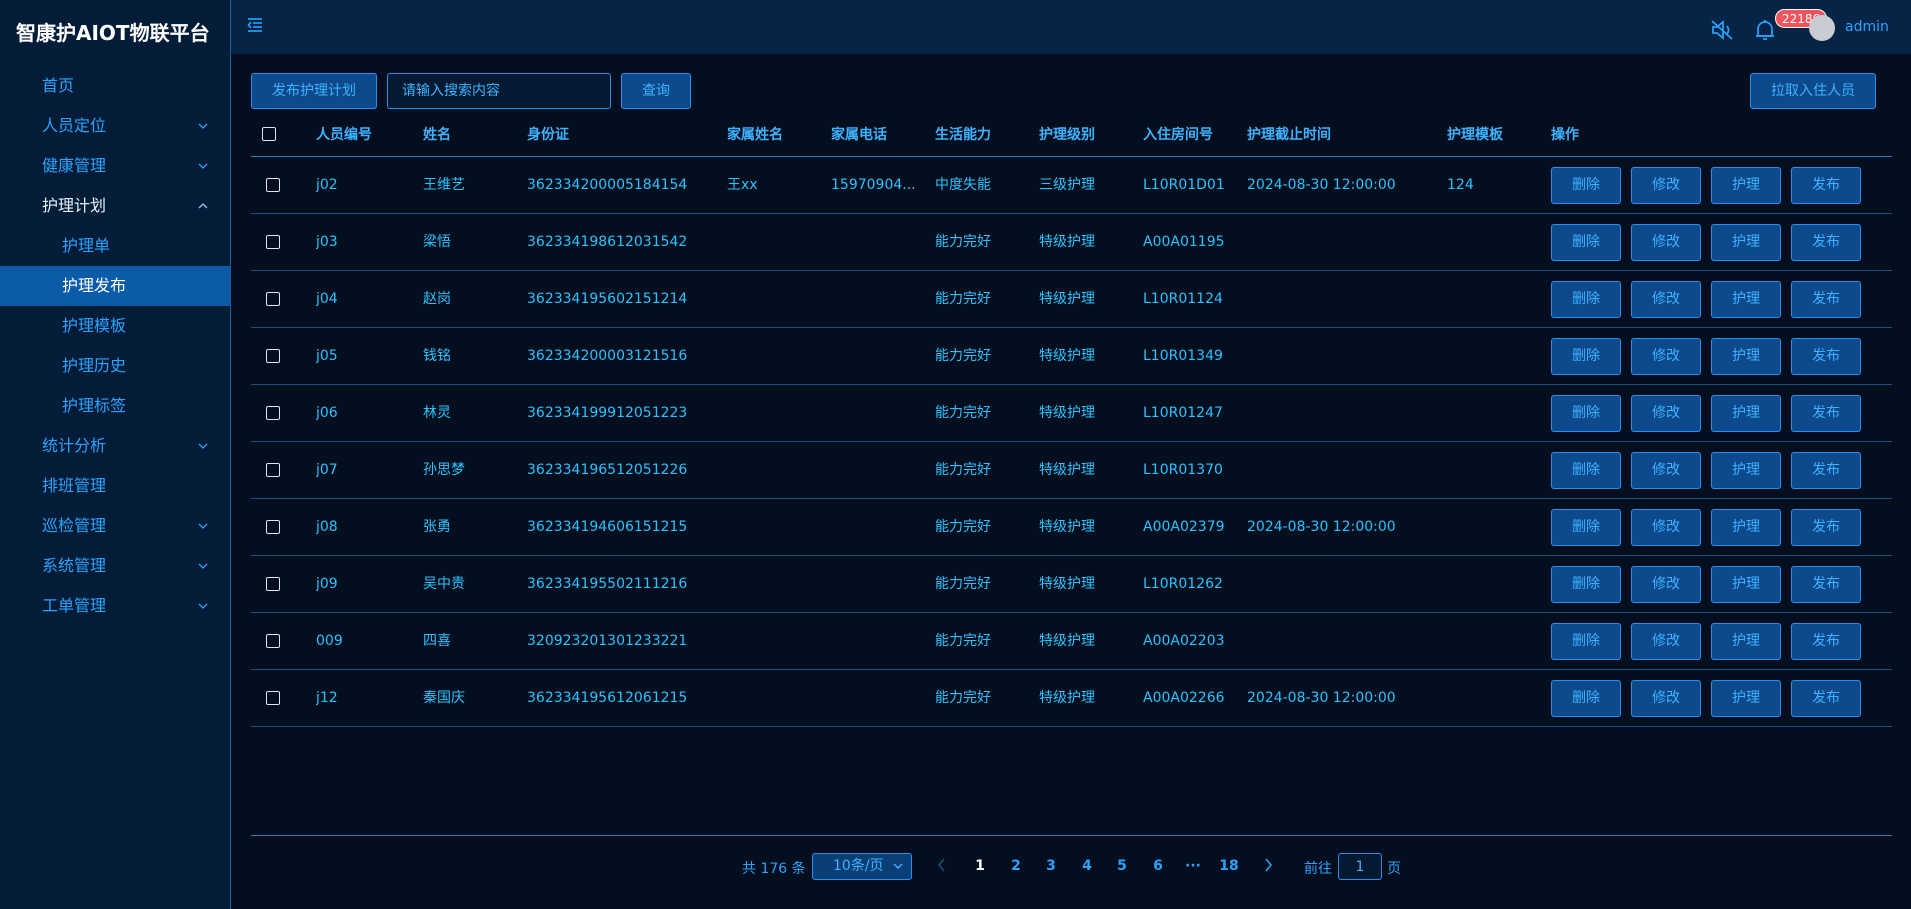 The height and width of the screenshot is (909, 1911). What do you see at coordinates (115, 366) in the screenshot?
I see `sidebar-item-care-history: 护理历史` at bounding box center [115, 366].